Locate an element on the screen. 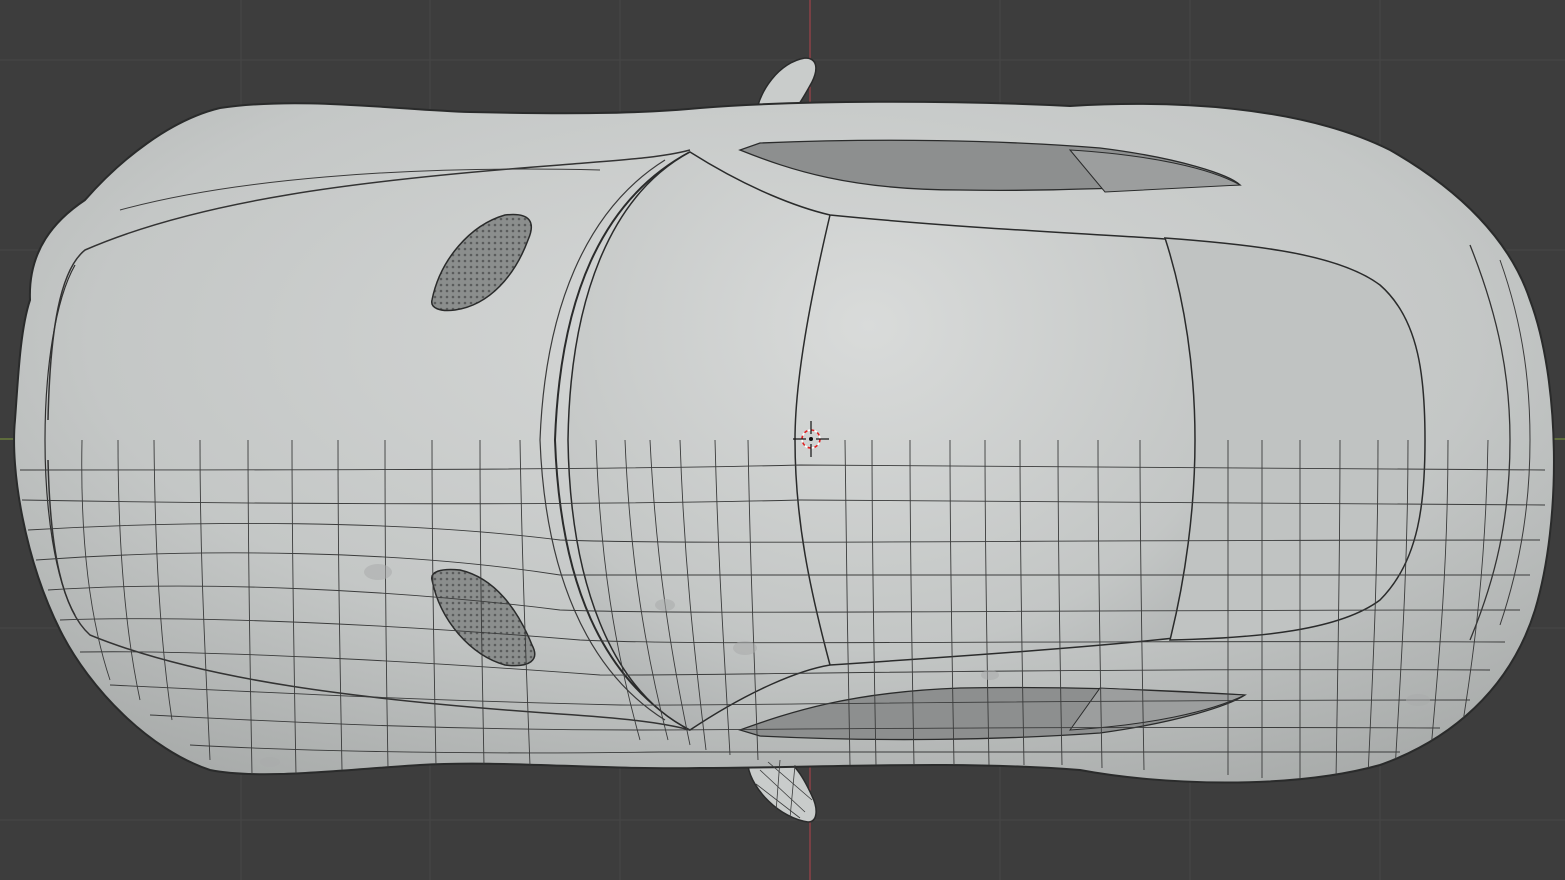 The image size is (1565, 880). rear-window is located at coordinates (1294, 439).